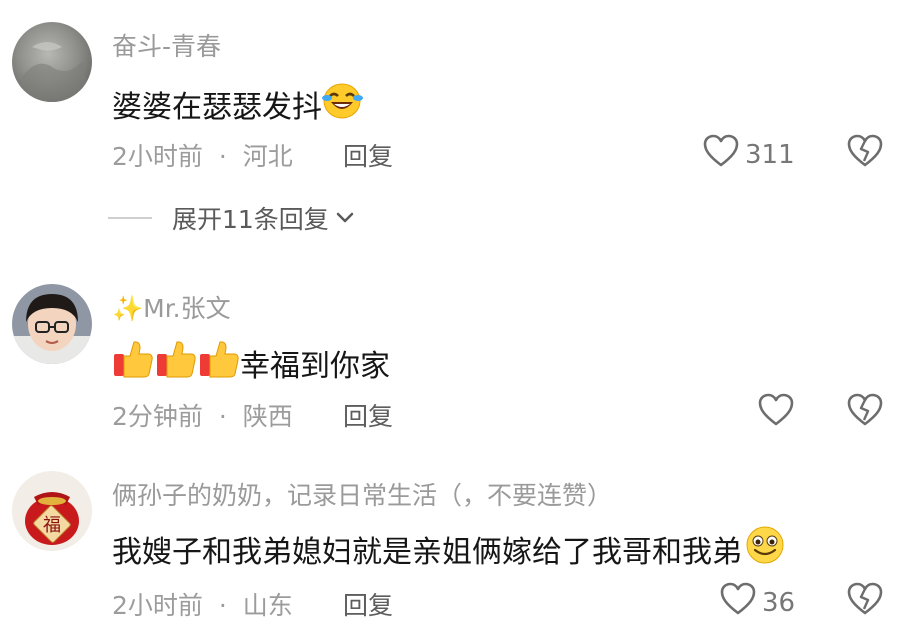 Image resolution: width=904 pixels, height=627 pixels. Describe the element at coordinates (166, 45) in the screenshot. I see `username: 奋斗-青春` at that location.